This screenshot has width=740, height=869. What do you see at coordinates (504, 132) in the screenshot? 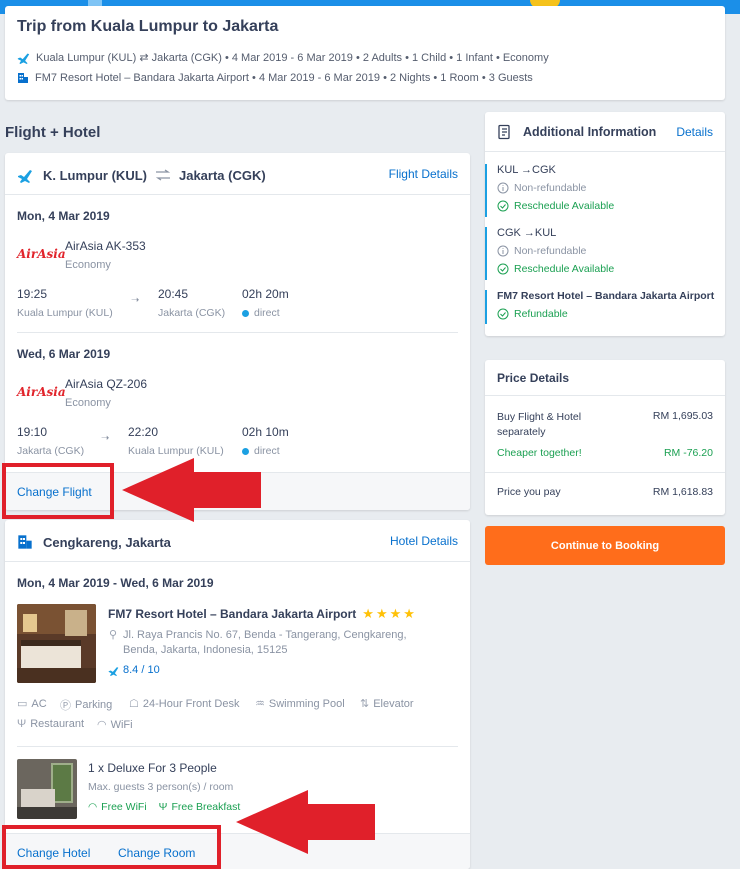
I see `document-icon` at bounding box center [504, 132].